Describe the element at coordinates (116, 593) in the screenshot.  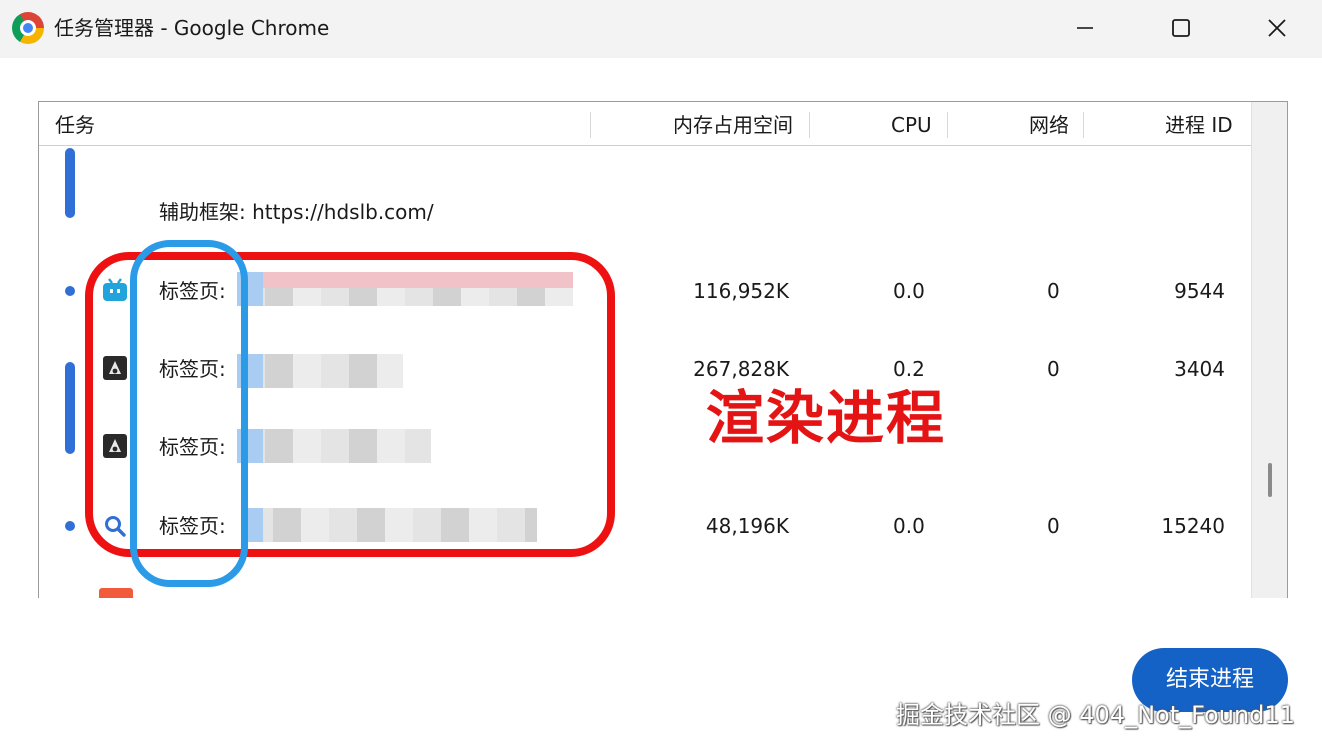
I see `partial-row-icon` at that location.